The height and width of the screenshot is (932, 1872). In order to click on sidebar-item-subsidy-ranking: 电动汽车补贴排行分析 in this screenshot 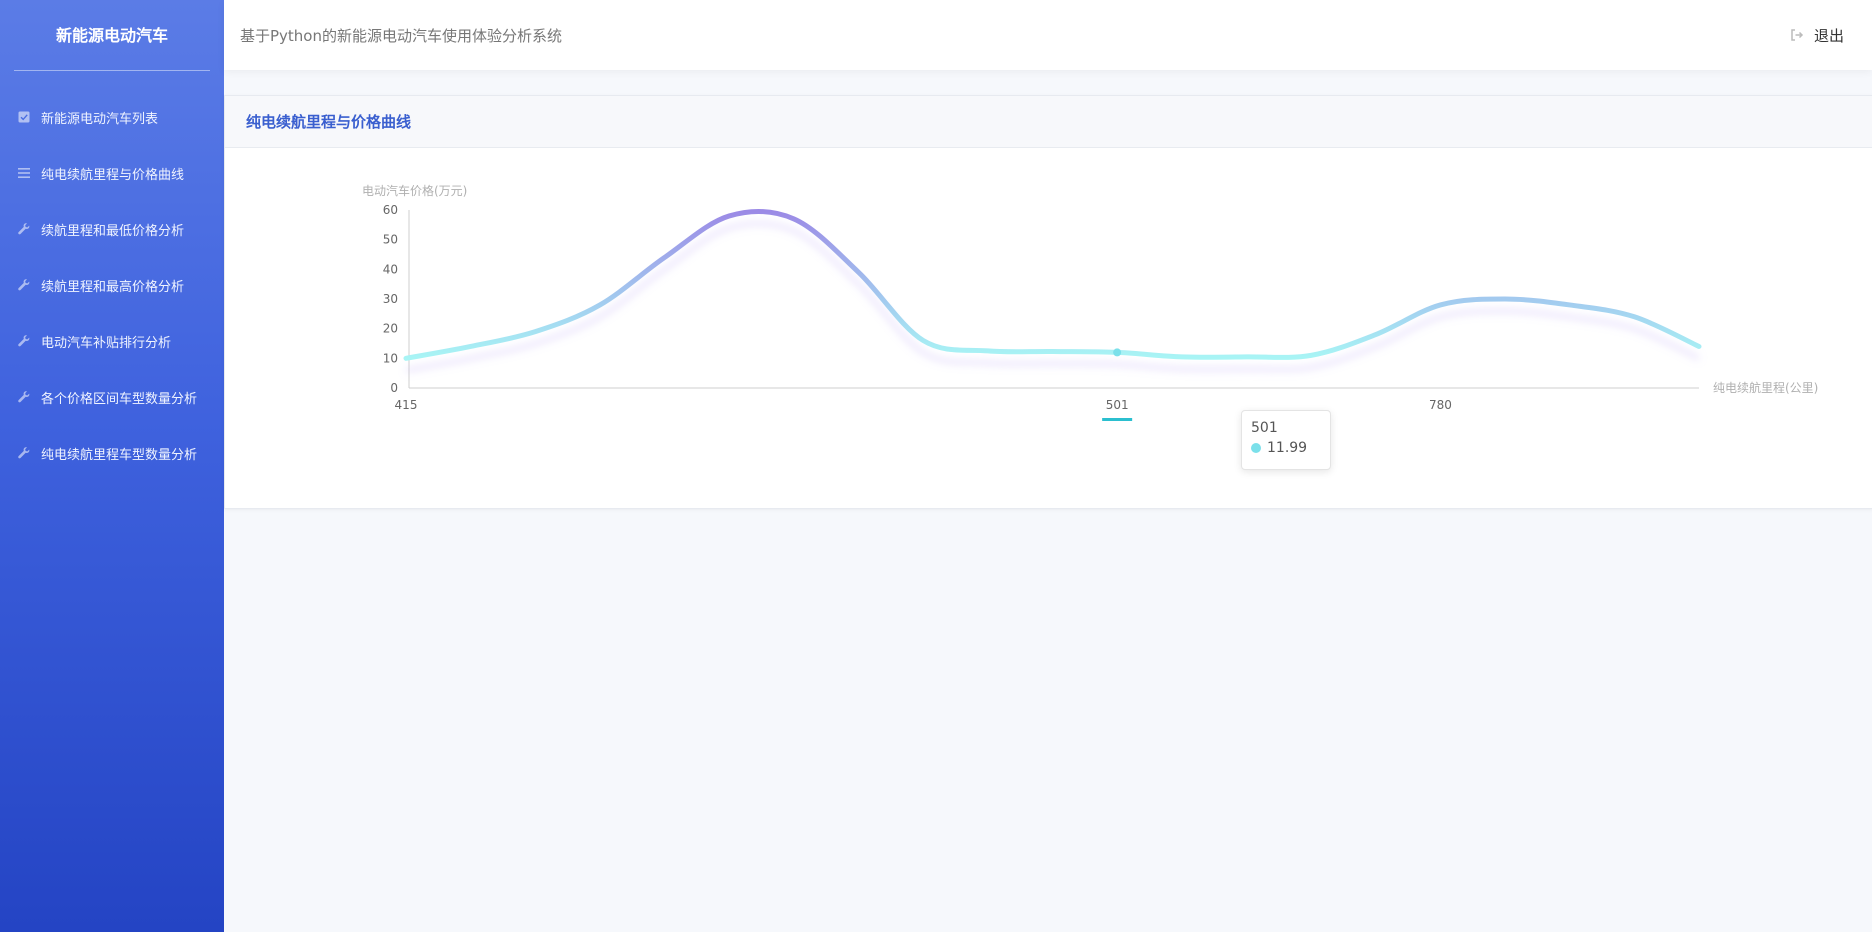, I will do `click(112, 341)`.